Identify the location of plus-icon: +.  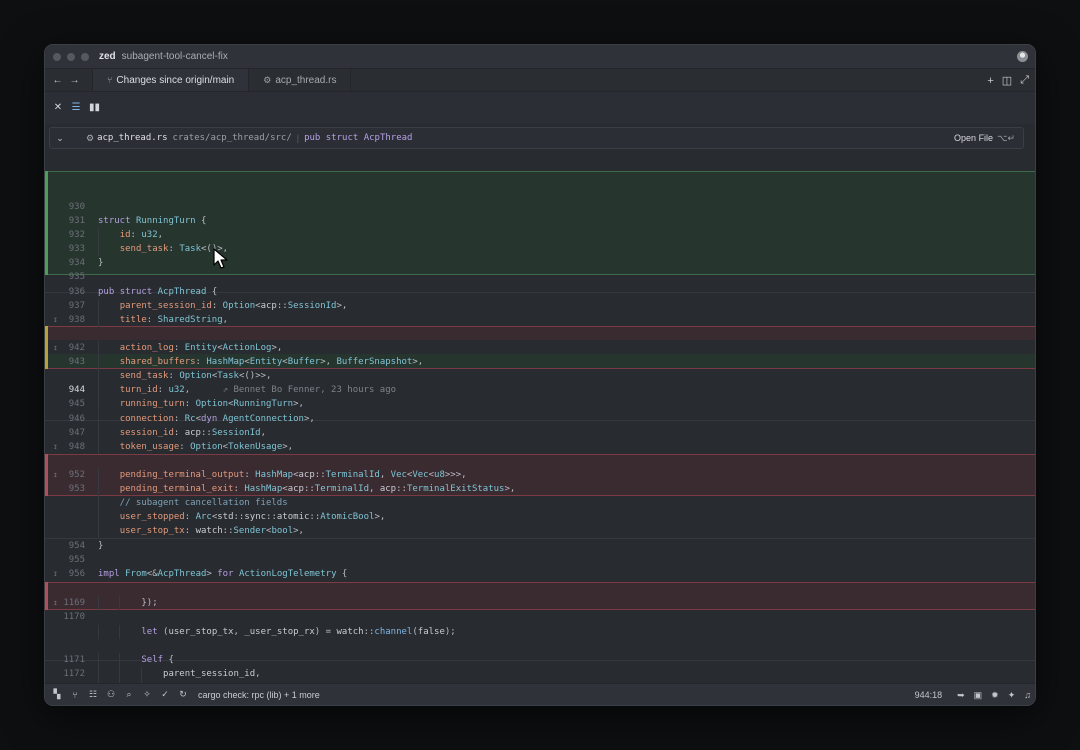
(990, 81).